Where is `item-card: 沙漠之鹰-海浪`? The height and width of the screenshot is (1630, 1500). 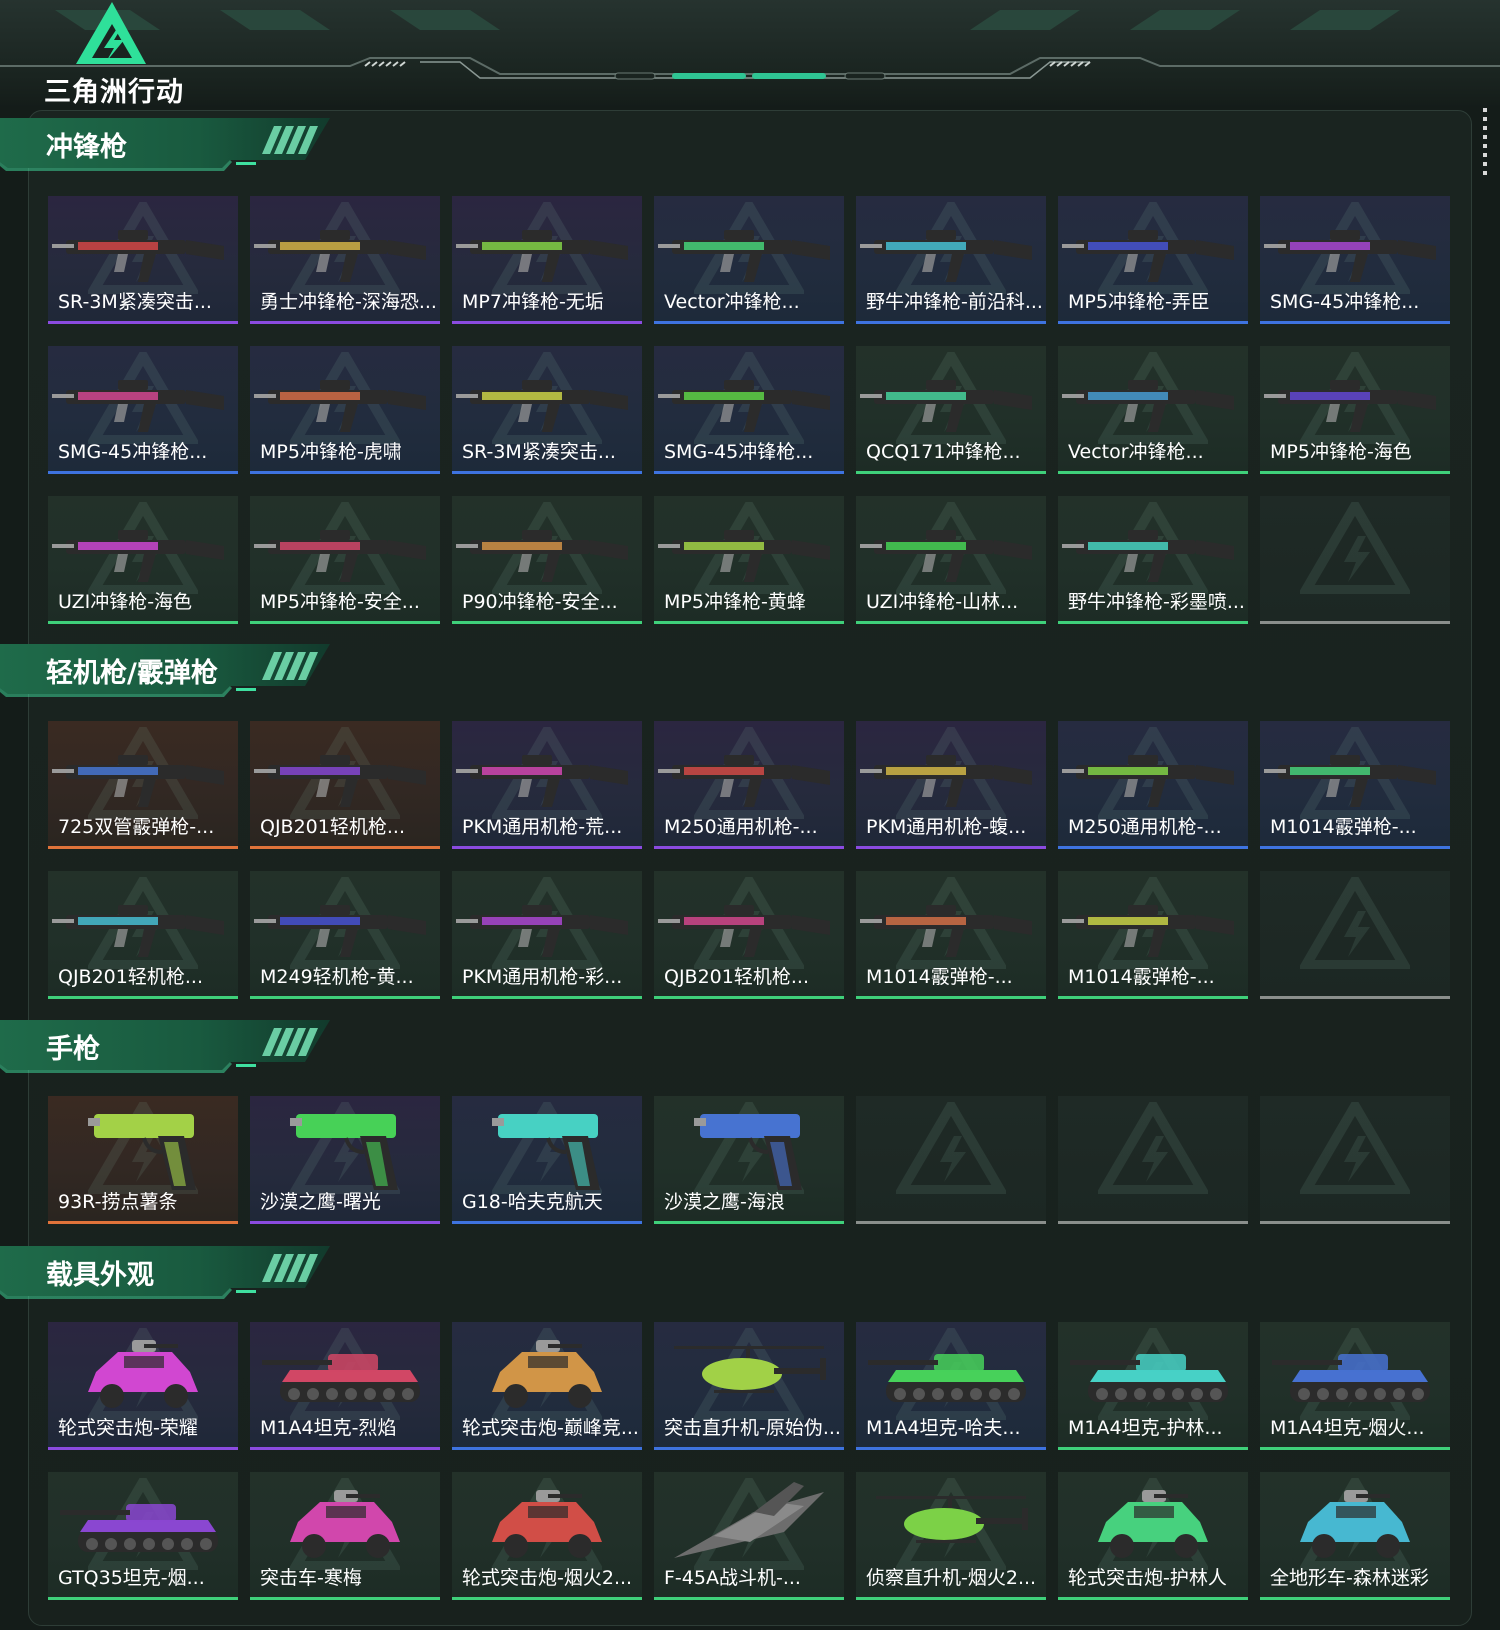
item-card: 沙漠之鹰-海浪 is located at coordinates (749, 1160).